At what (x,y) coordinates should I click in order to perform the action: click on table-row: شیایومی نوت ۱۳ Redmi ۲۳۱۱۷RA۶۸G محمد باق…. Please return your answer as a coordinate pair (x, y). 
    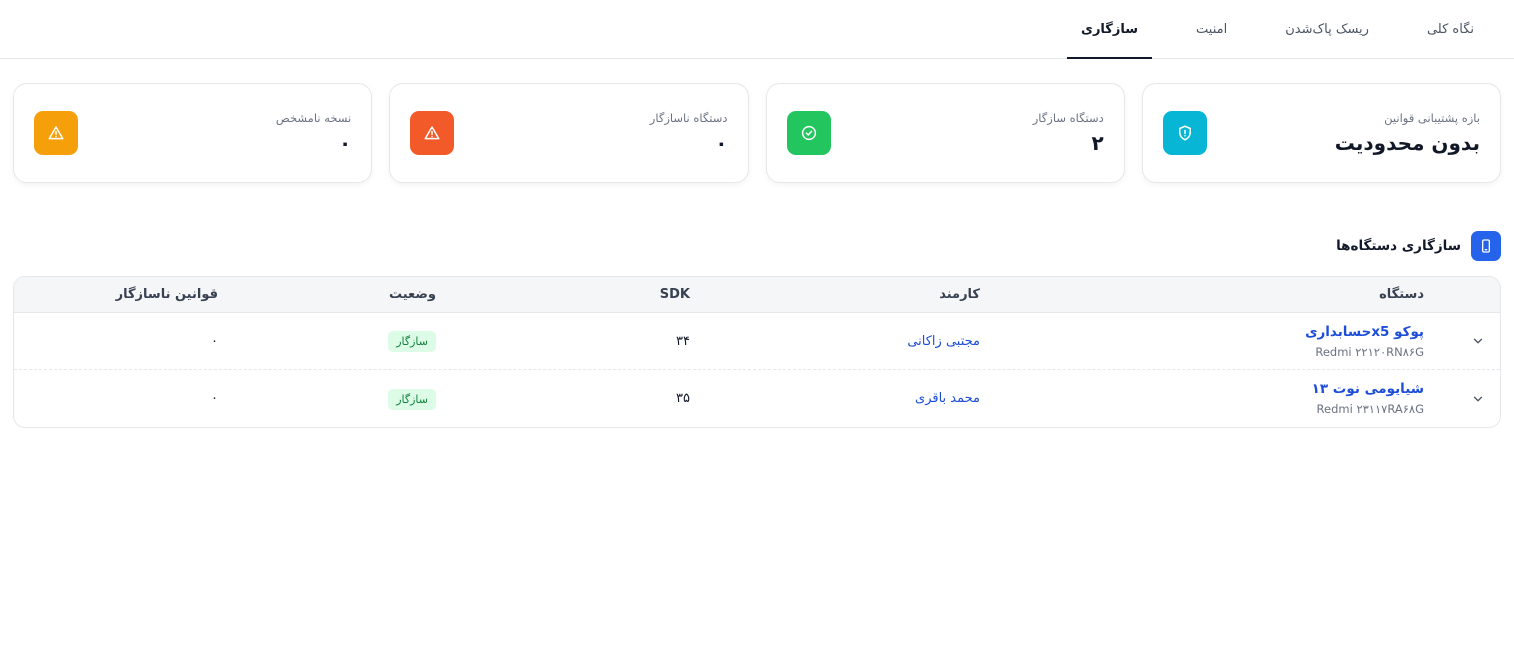
    Looking at the image, I should click on (757, 398).